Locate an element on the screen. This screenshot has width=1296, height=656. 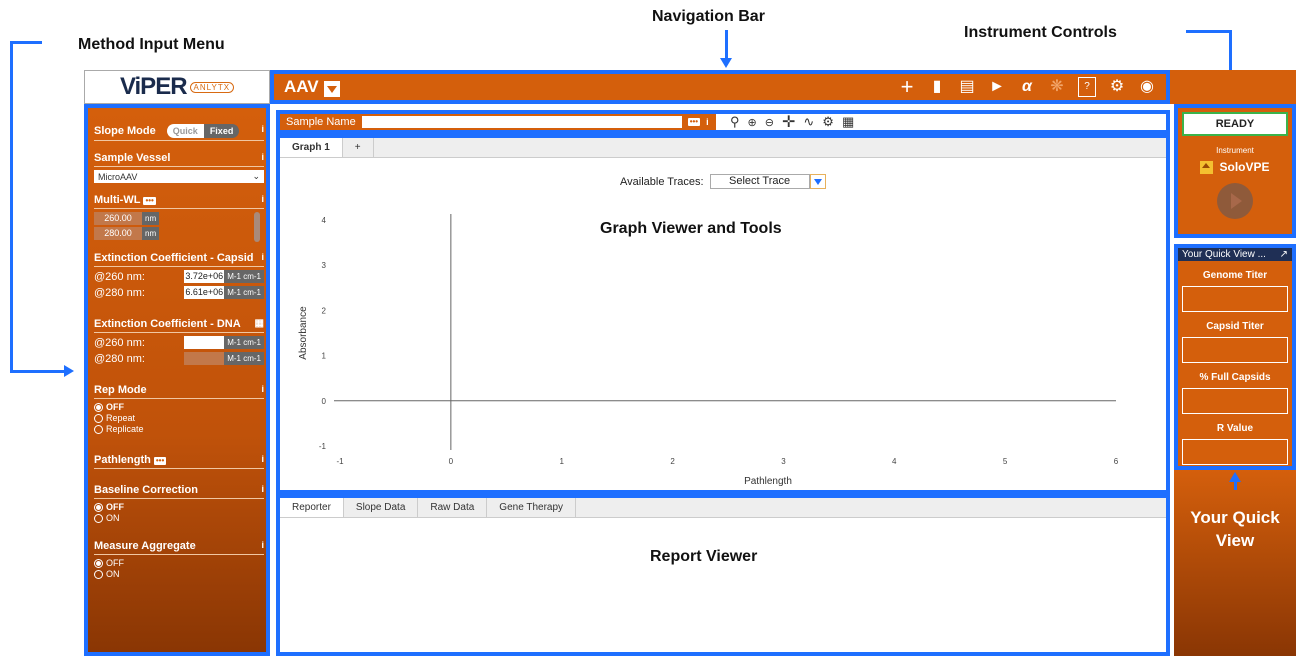
aggregate-on-option: ON is located at coordinates (179, 574).